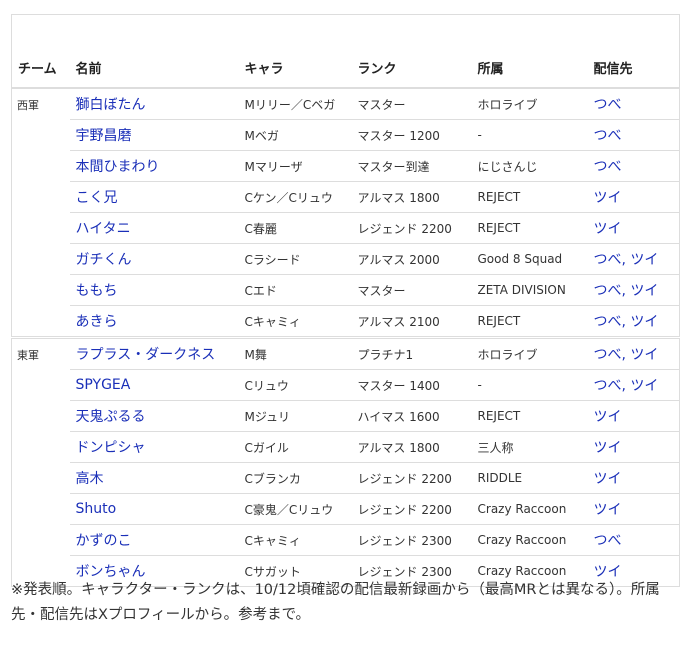 This screenshot has width=691, height=651. What do you see at coordinates (295, 353) in the screenshot?
I see `character-cell: M舞` at bounding box center [295, 353].